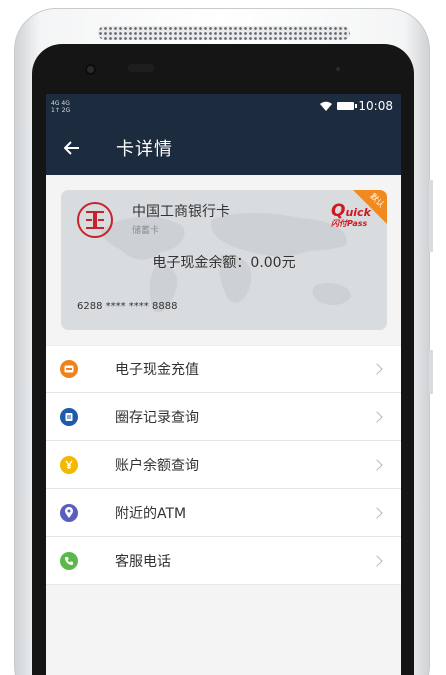 This screenshot has height=675, width=446. What do you see at coordinates (127, 306) in the screenshot?
I see `card-number: 6288 **** **** 8888` at bounding box center [127, 306].